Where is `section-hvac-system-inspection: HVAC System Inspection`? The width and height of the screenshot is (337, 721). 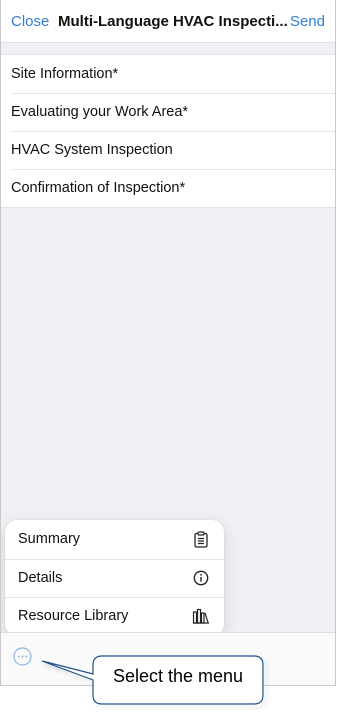 section-hvac-system-inspection: HVAC System Inspection is located at coordinates (168, 150).